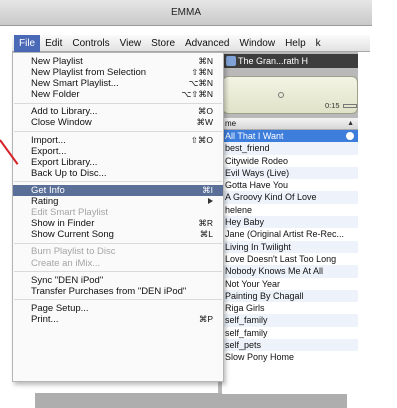  What do you see at coordinates (118, 190) in the screenshot?
I see `menu-item-get-info: Get Info ⌘I` at bounding box center [118, 190].